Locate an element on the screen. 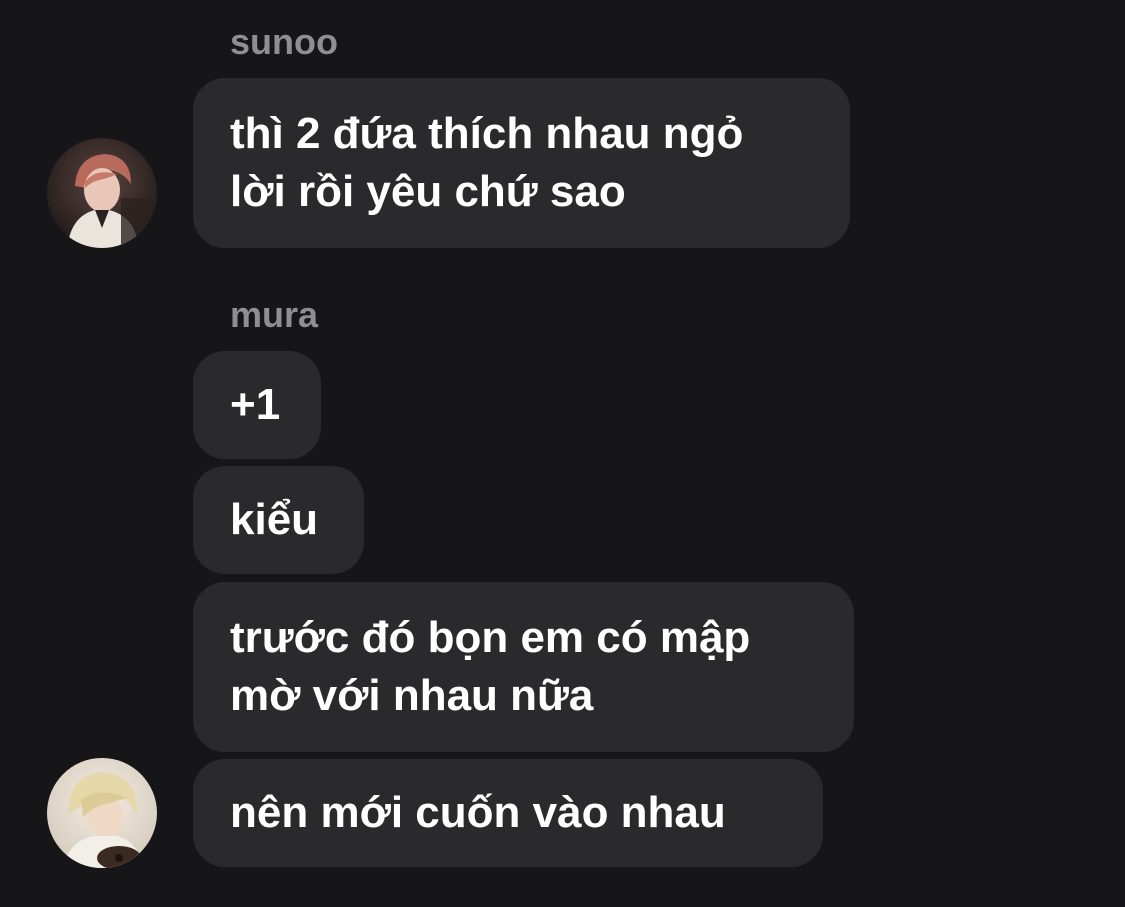 Image resolution: width=1125 pixels, height=907 pixels. message-text: mờ với nhau nữa is located at coordinates (412, 695).